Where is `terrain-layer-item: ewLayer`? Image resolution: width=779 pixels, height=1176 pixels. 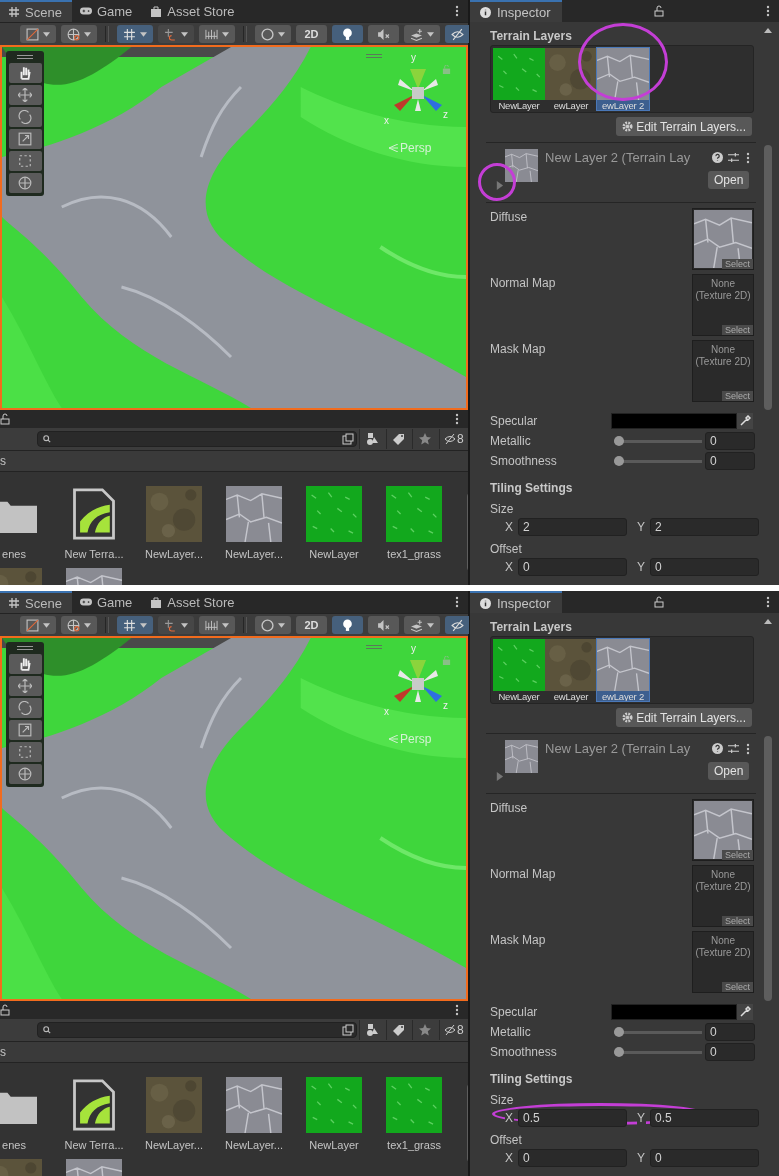 terrain-layer-item: ewLayer is located at coordinates (571, 79).